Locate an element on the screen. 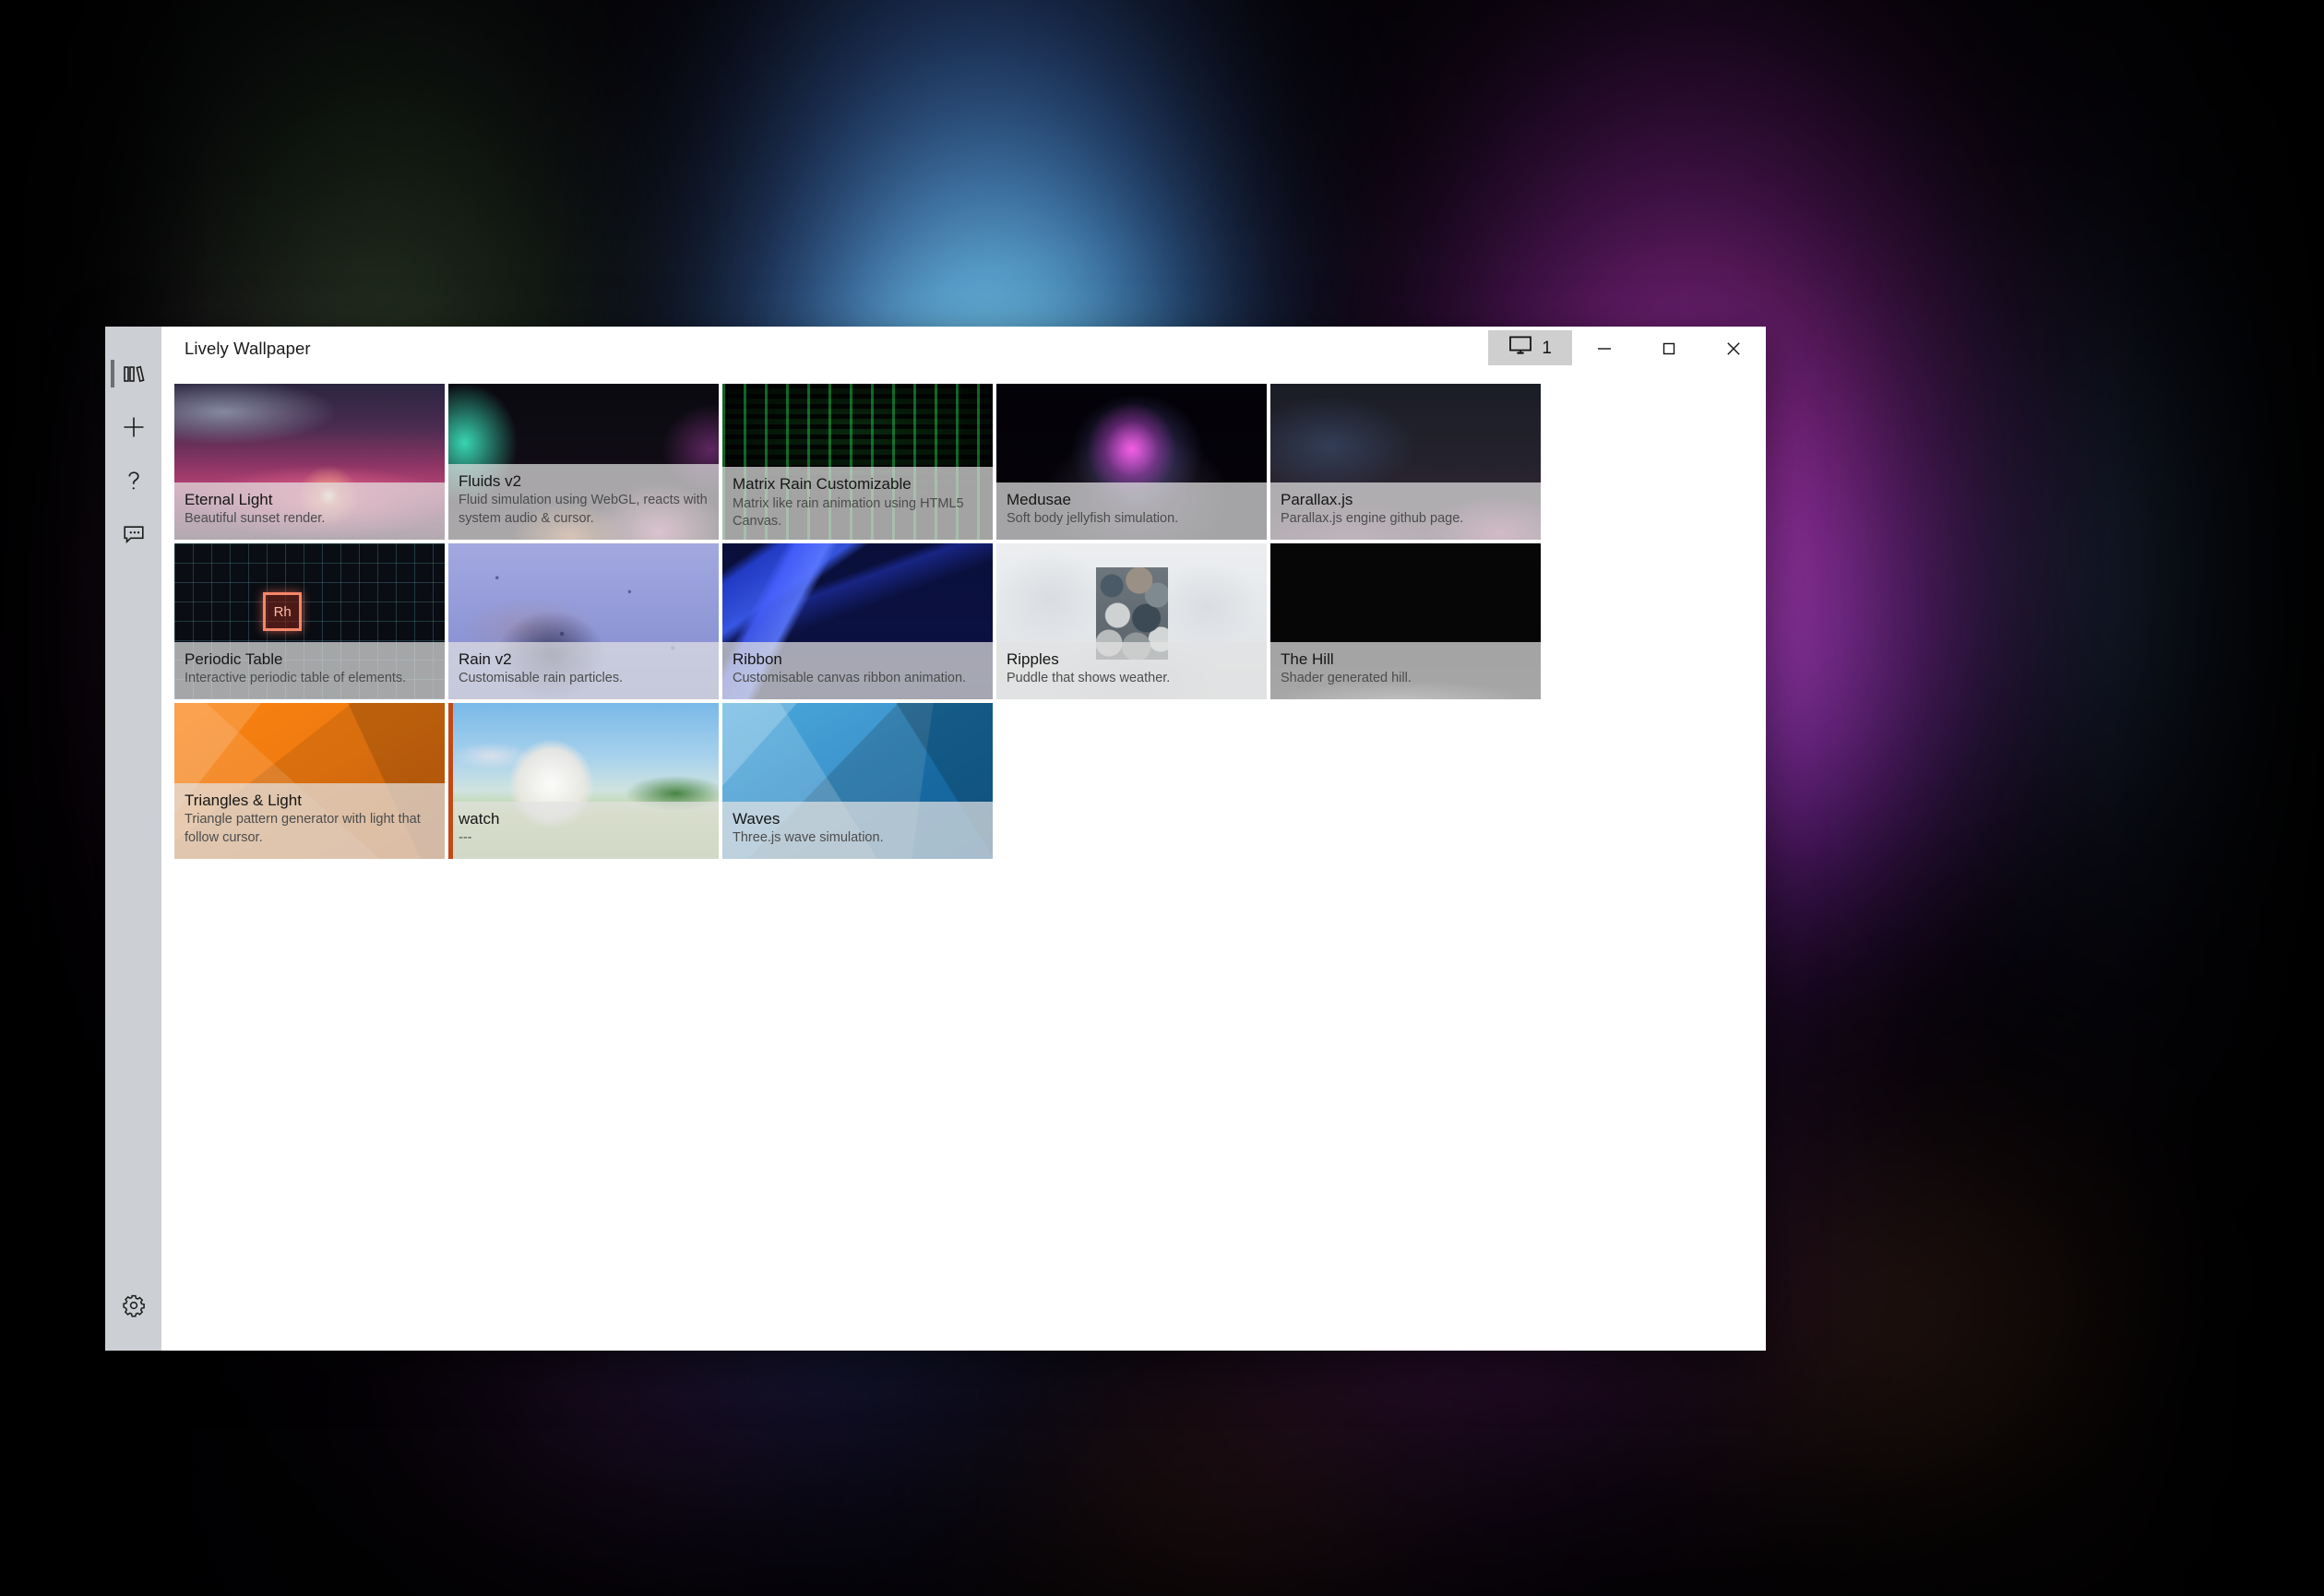 The width and height of the screenshot is (2324, 1596). library-books-icon is located at coordinates (134, 374).